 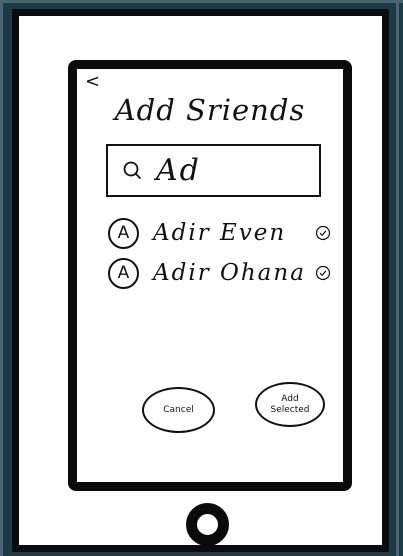 What do you see at coordinates (213, 170) in the screenshot?
I see `search-input: Ad` at bounding box center [213, 170].